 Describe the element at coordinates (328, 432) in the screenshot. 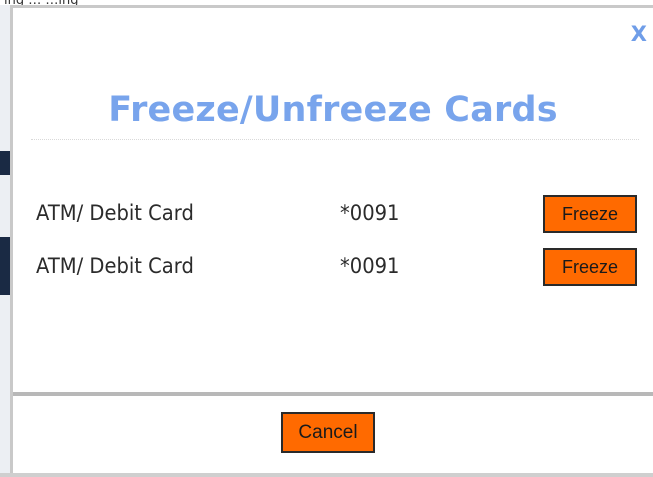

I see `cancel-button: Cancel` at that location.